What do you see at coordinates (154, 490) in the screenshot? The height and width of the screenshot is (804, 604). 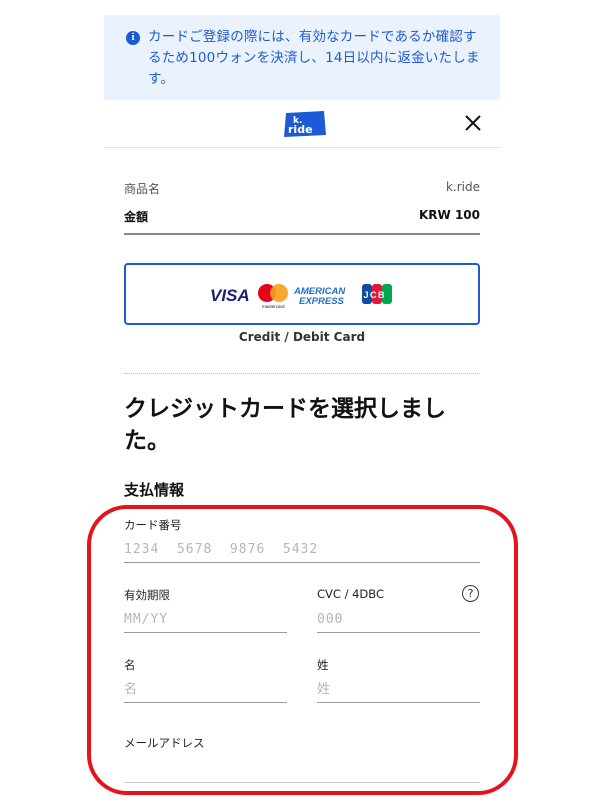 I see `payment-info-title: 支払情報` at bounding box center [154, 490].